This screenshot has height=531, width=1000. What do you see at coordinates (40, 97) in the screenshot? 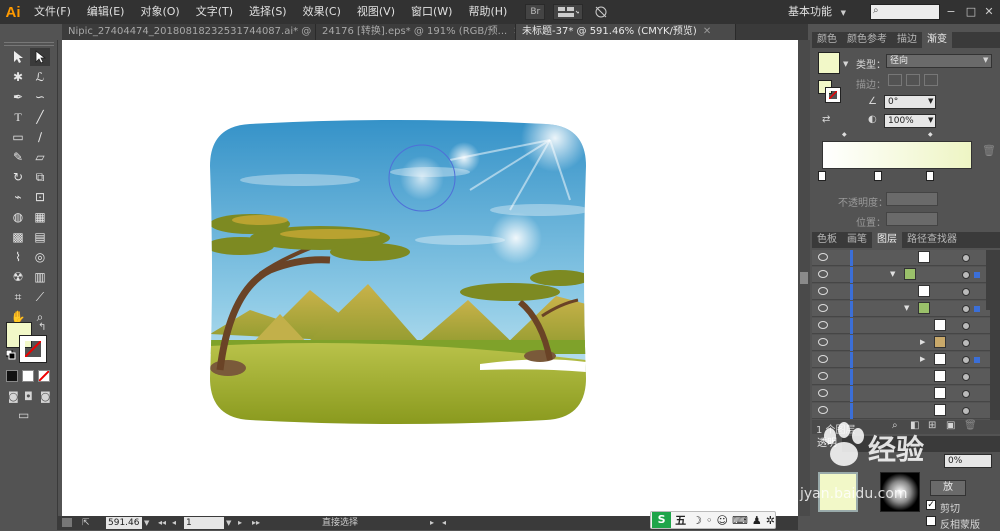
I see `curvature-tool-icon: ∽` at bounding box center [40, 97].